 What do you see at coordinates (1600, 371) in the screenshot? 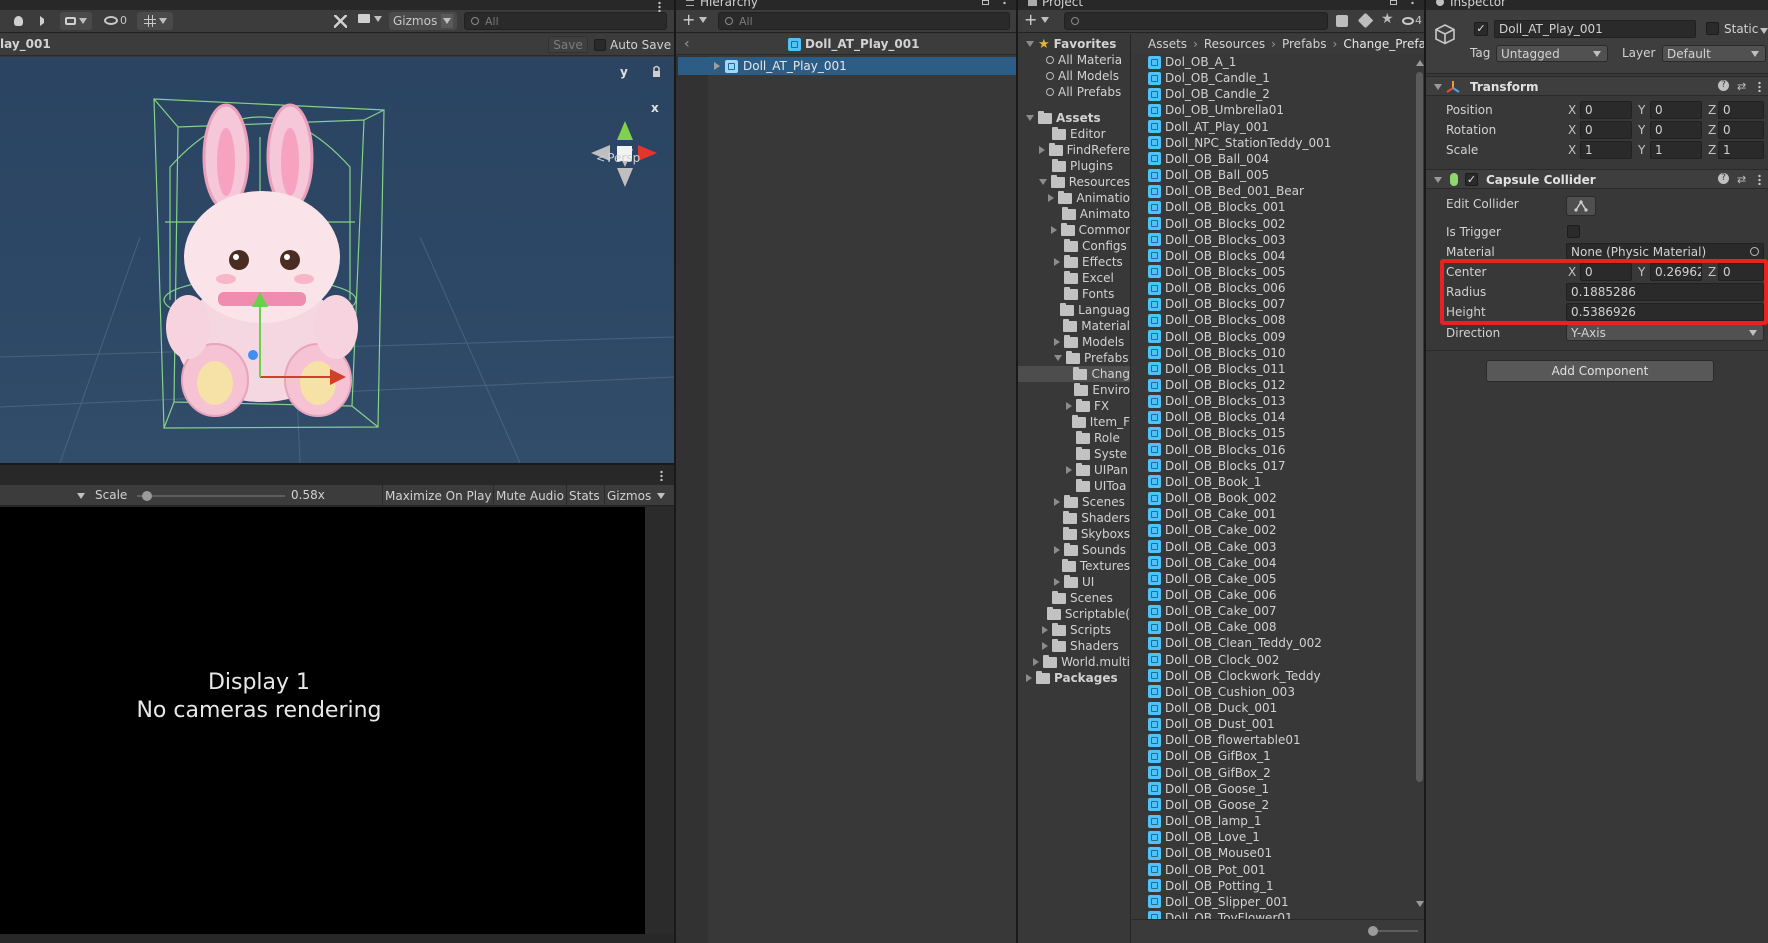
I see `add-component-button: Add Component` at bounding box center [1600, 371].